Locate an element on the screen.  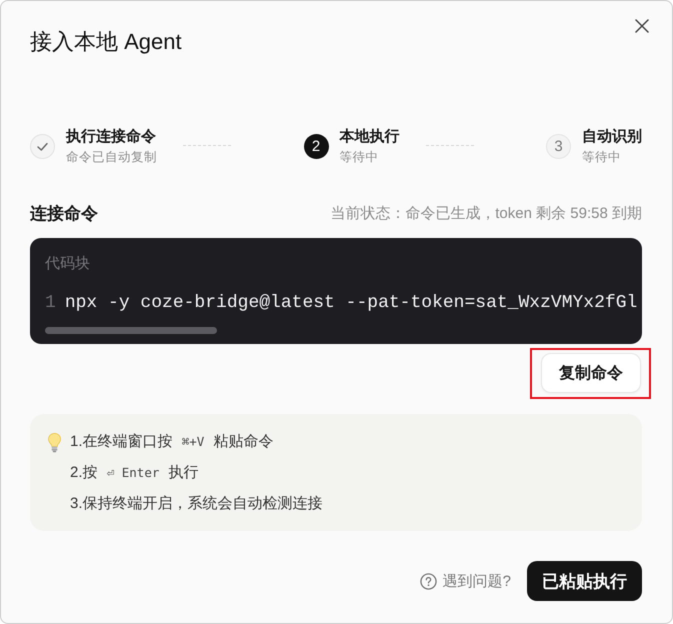
code-text: npx -y coze-bridge@latest --pat-token=sat_WxzVMYx2fGl is located at coordinates (351, 303).